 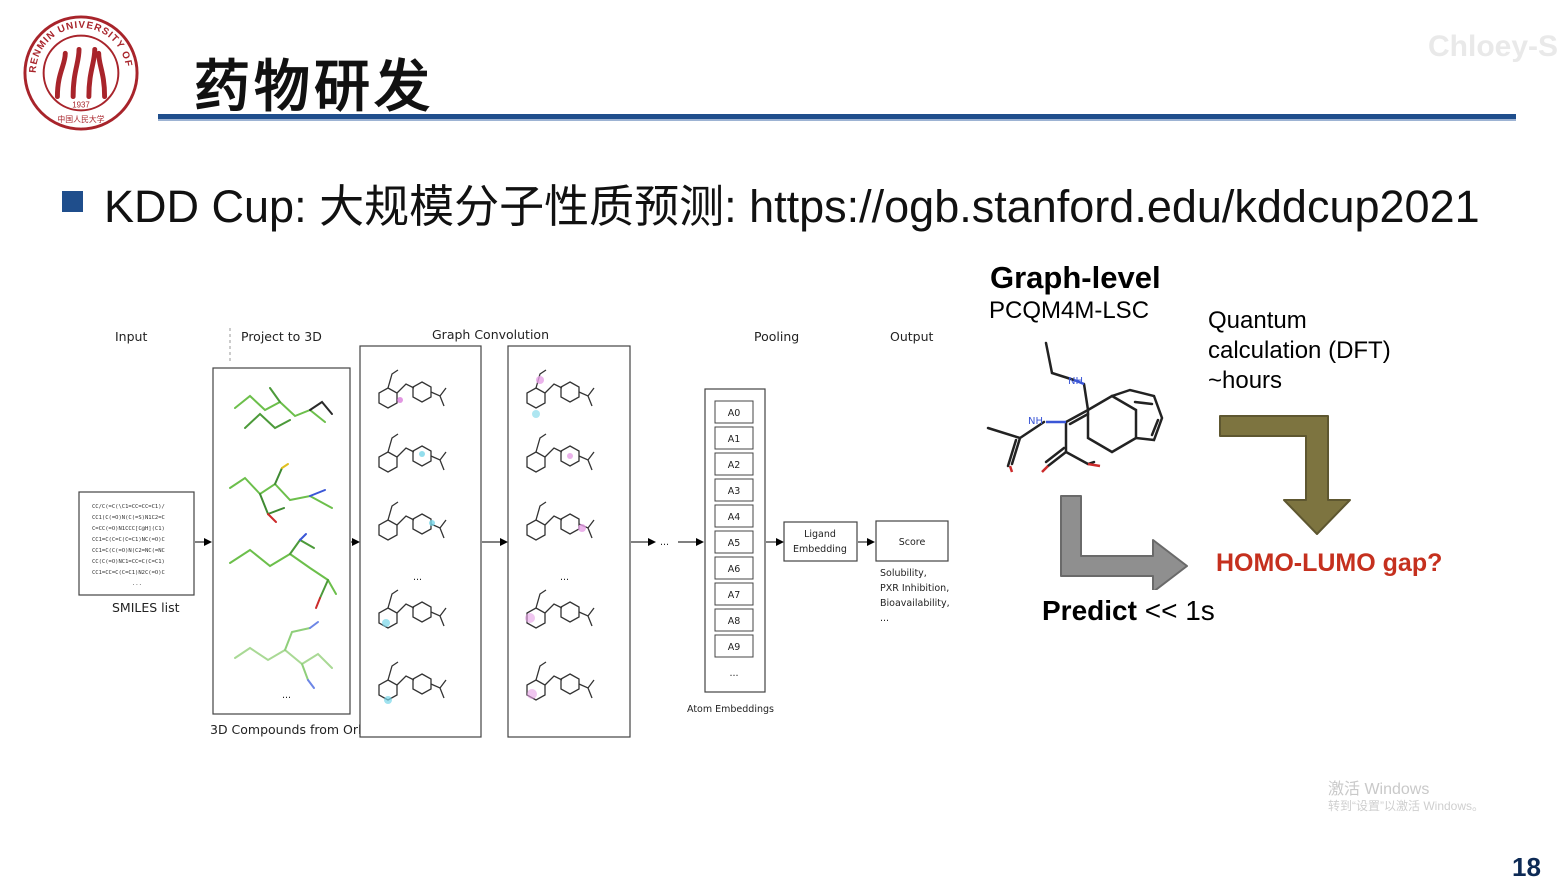 What do you see at coordinates (1329, 563) in the screenshot?
I see `target-label: HOMO-LUMO gap?` at bounding box center [1329, 563].